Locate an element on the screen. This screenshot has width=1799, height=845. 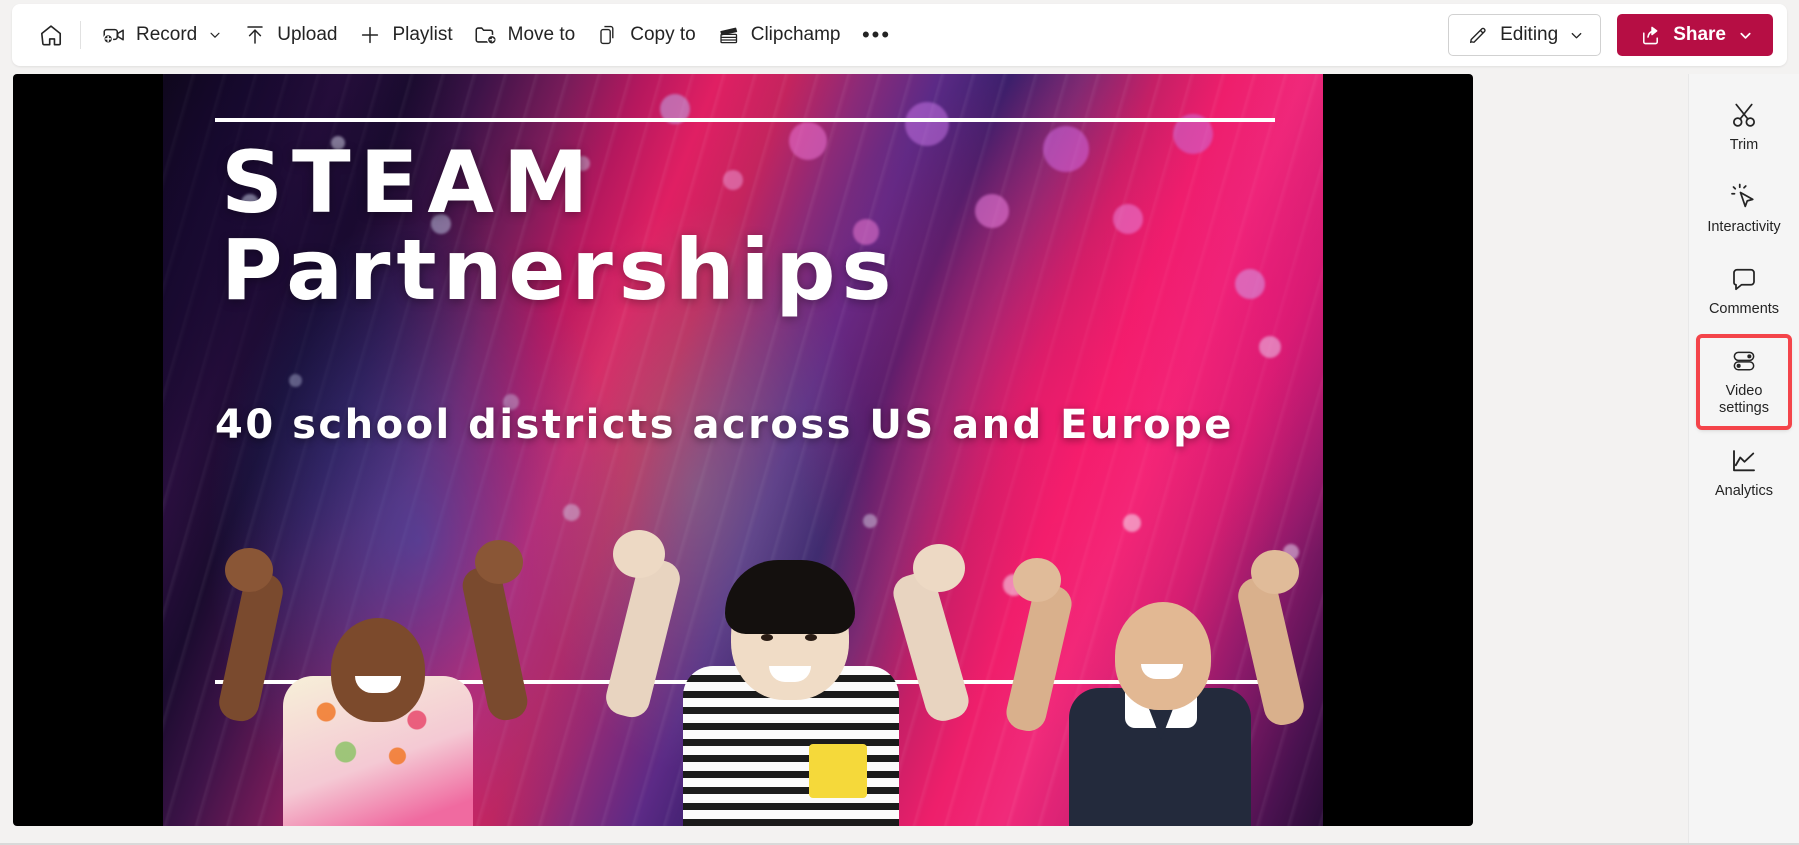
video-camera-add-icon is located at coordinates (114, 35).